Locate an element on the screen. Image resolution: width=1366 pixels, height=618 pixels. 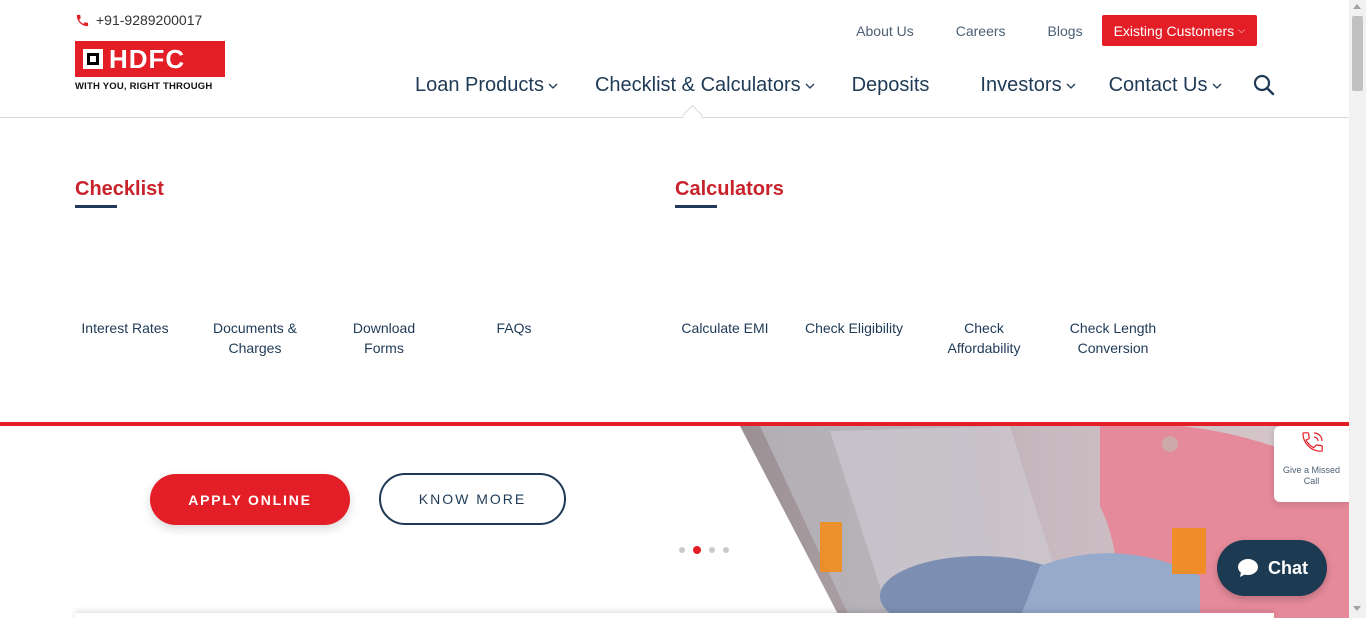
phone-contact: +91-9289200017 is located at coordinates (138, 20).